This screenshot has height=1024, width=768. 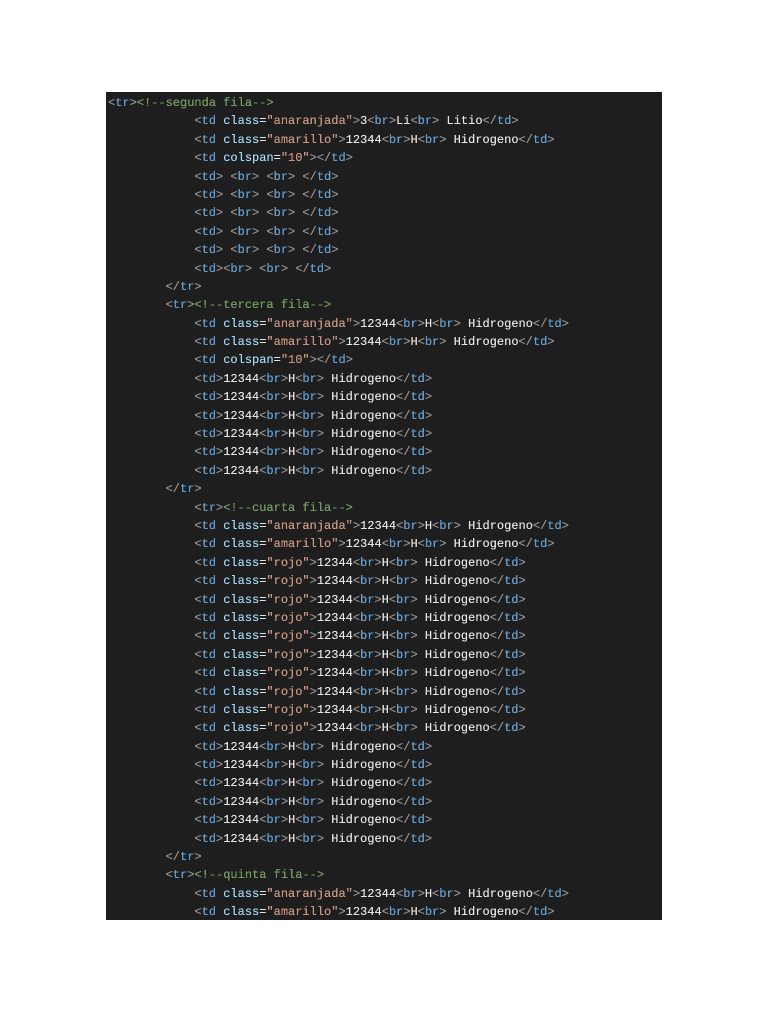 What do you see at coordinates (230, 507) in the screenshot?
I see `code-line-text: <tr><!--cuarta fila-->` at bounding box center [230, 507].